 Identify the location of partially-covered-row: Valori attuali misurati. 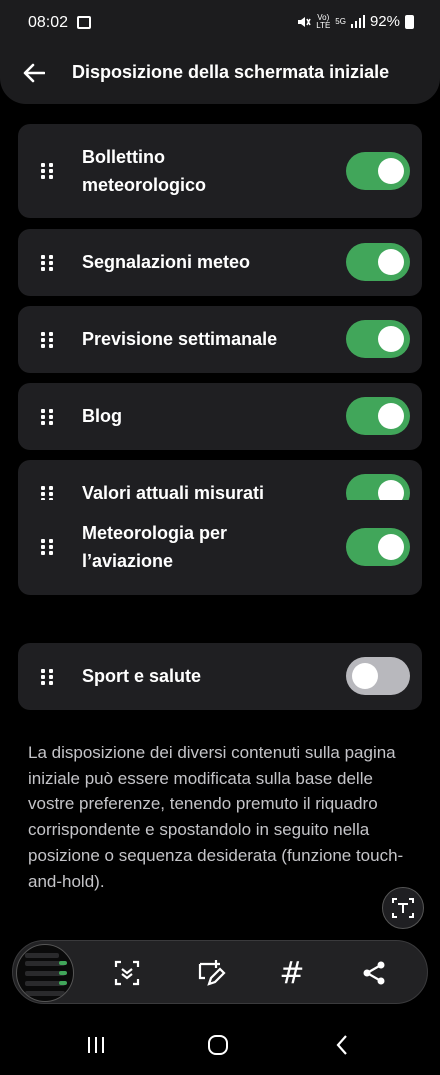
(220, 480).